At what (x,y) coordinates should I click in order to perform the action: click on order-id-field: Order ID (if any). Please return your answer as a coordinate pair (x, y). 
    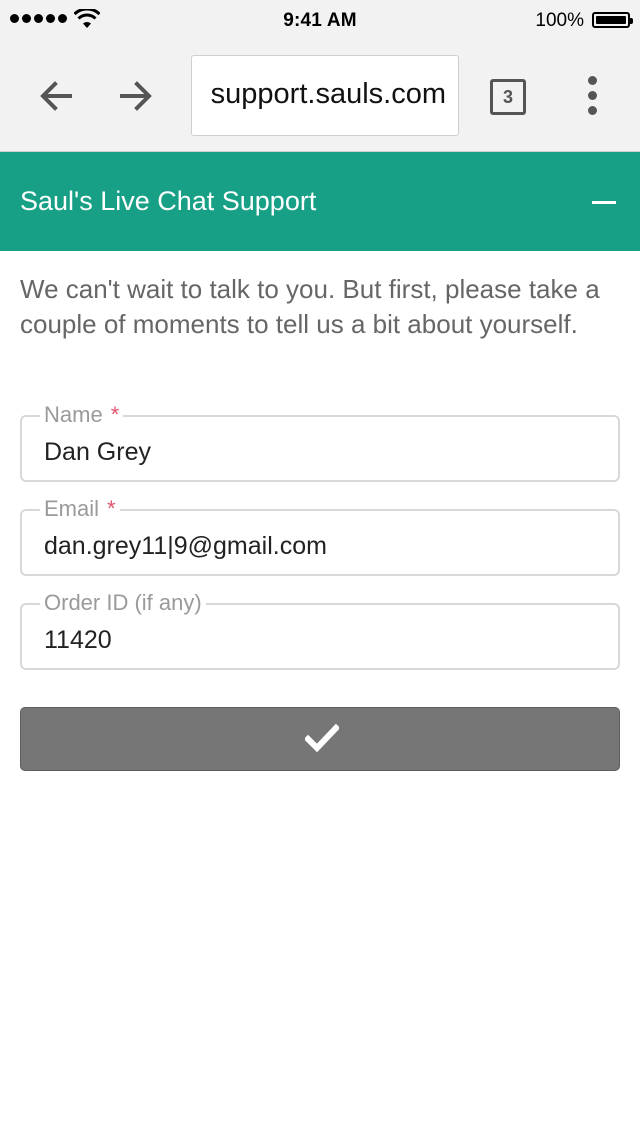
    Looking at the image, I should click on (320, 630).